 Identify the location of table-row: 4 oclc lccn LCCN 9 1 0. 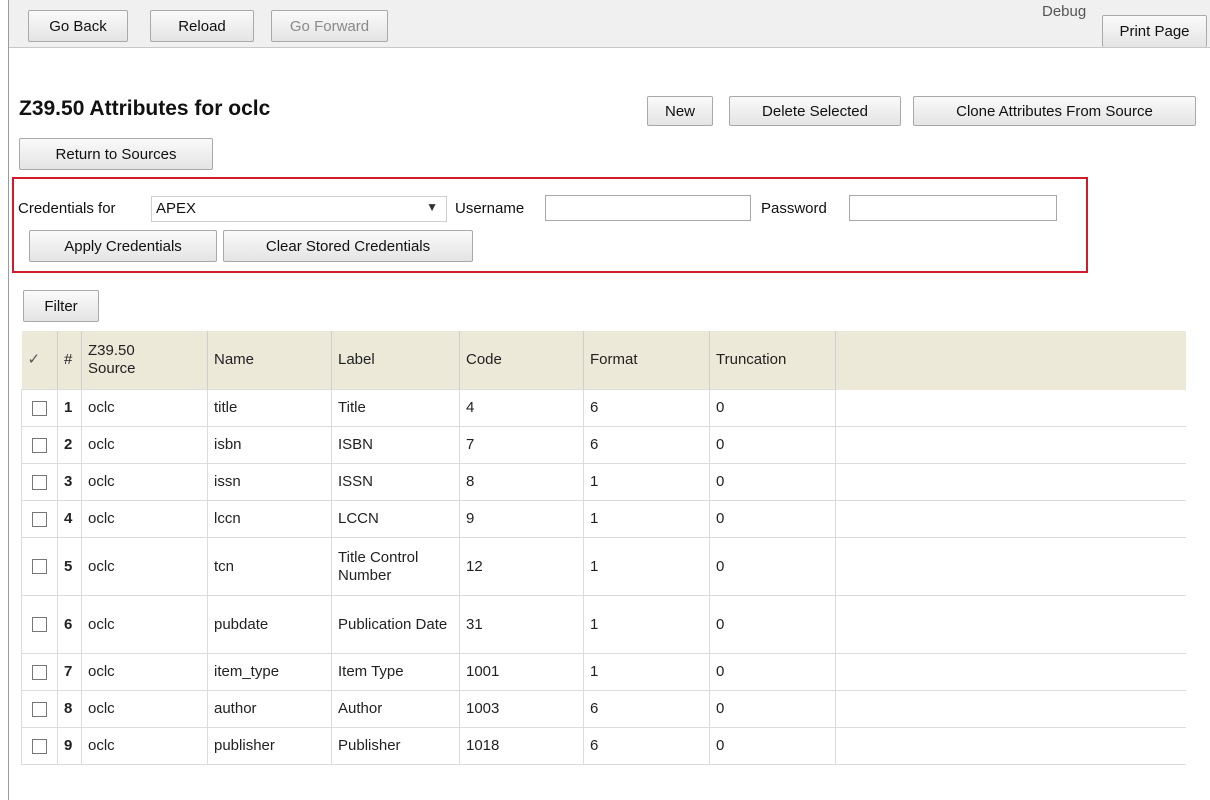
(603, 519).